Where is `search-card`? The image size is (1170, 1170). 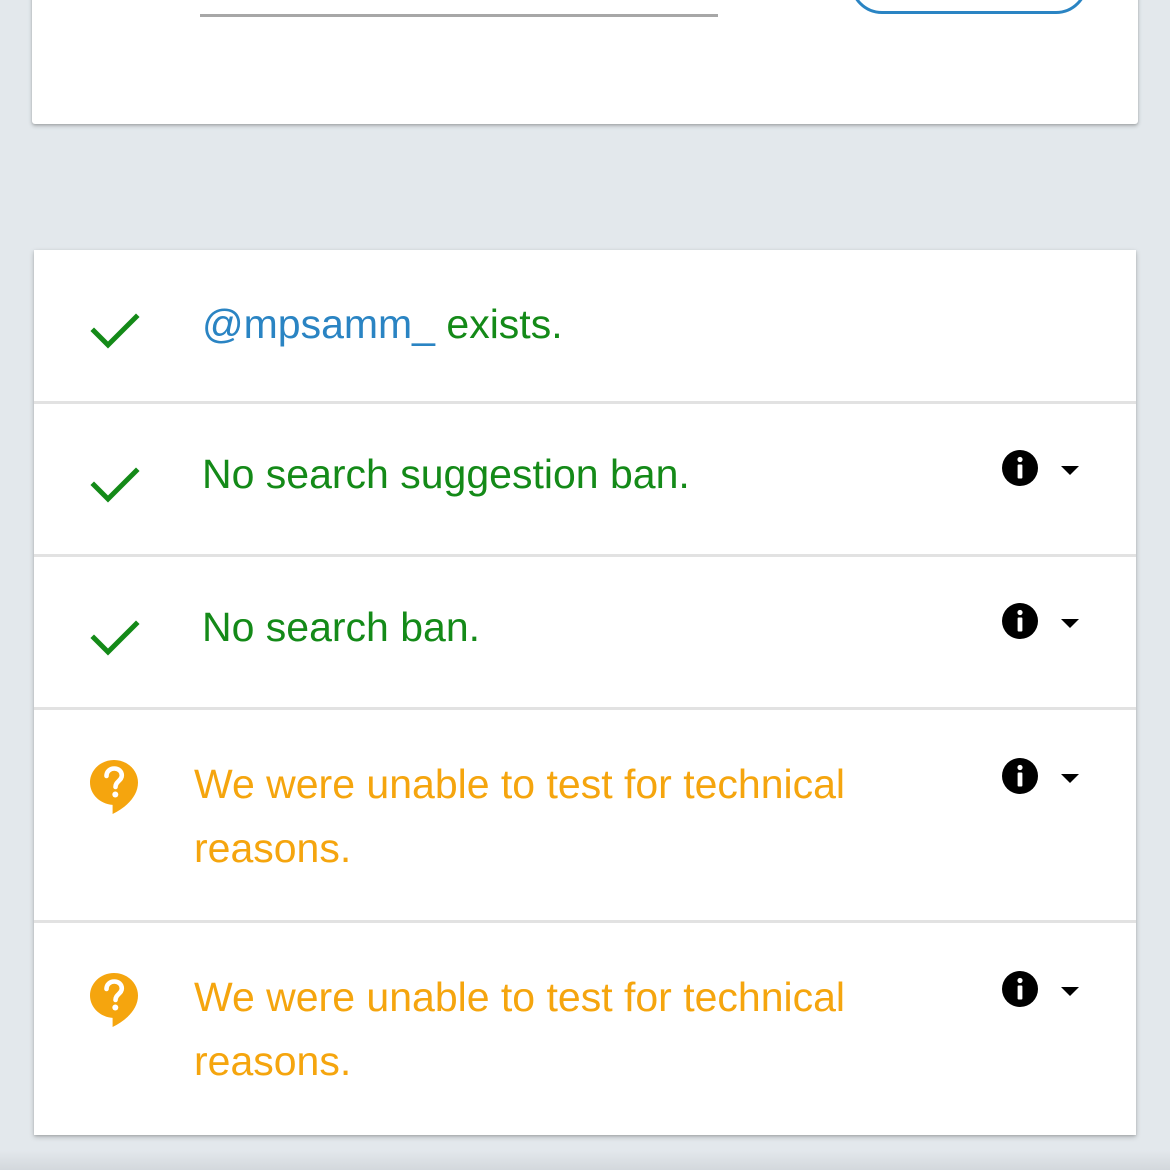 search-card is located at coordinates (585, 62).